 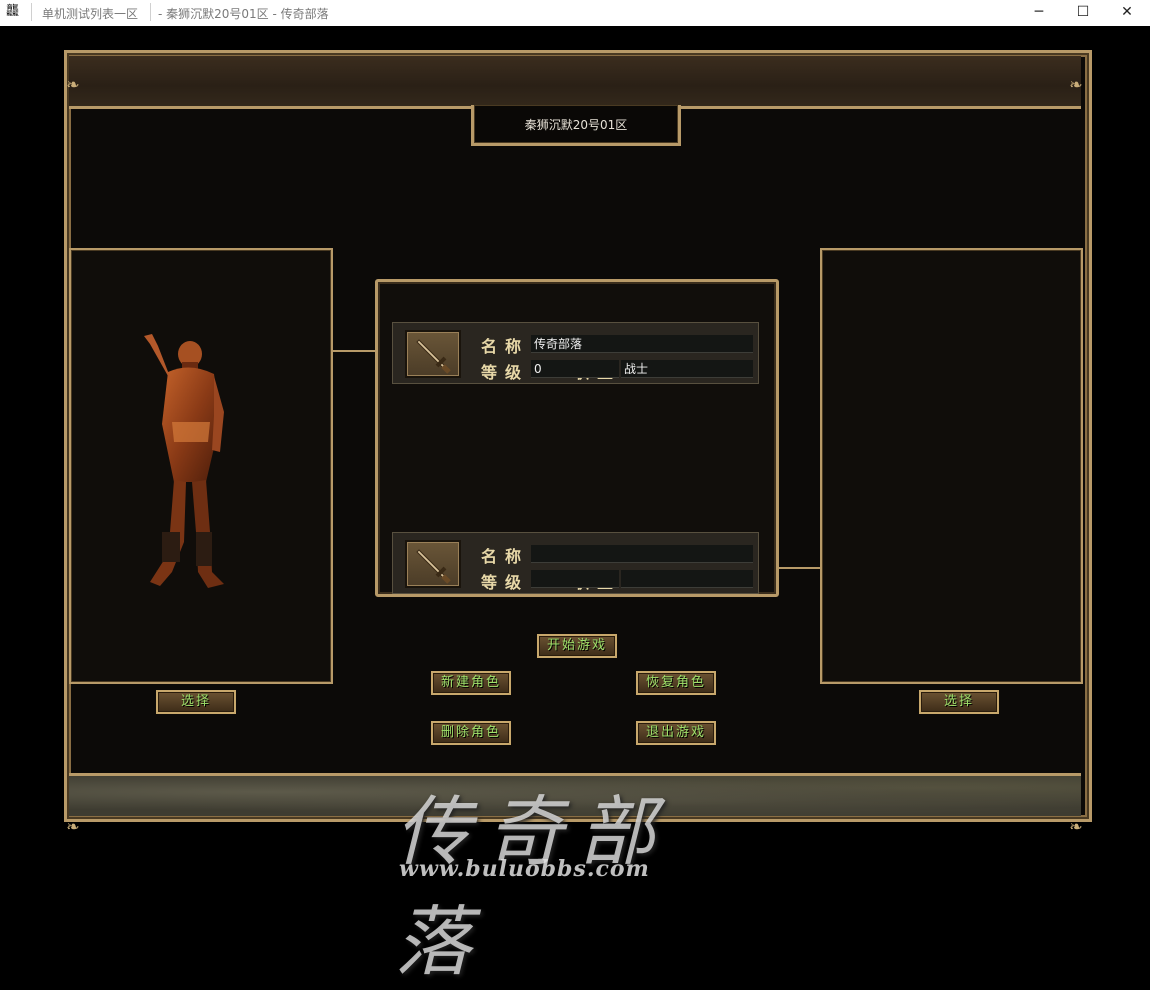 I want to click on character-slot-1: 名称 等级 职业 传奇部落 0 战士, so click(x=575, y=353).